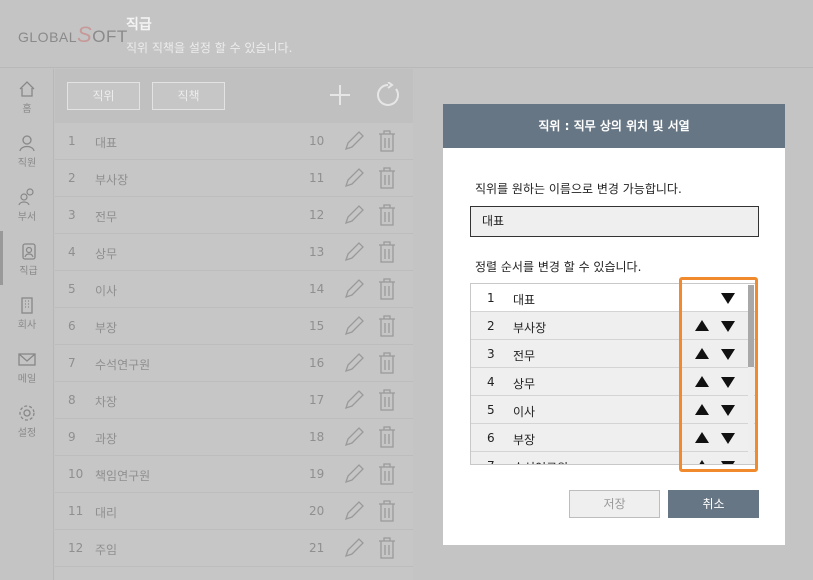  What do you see at coordinates (613, 438) in the screenshot?
I see `order-list-item: 6 부장` at bounding box center [613, 438].